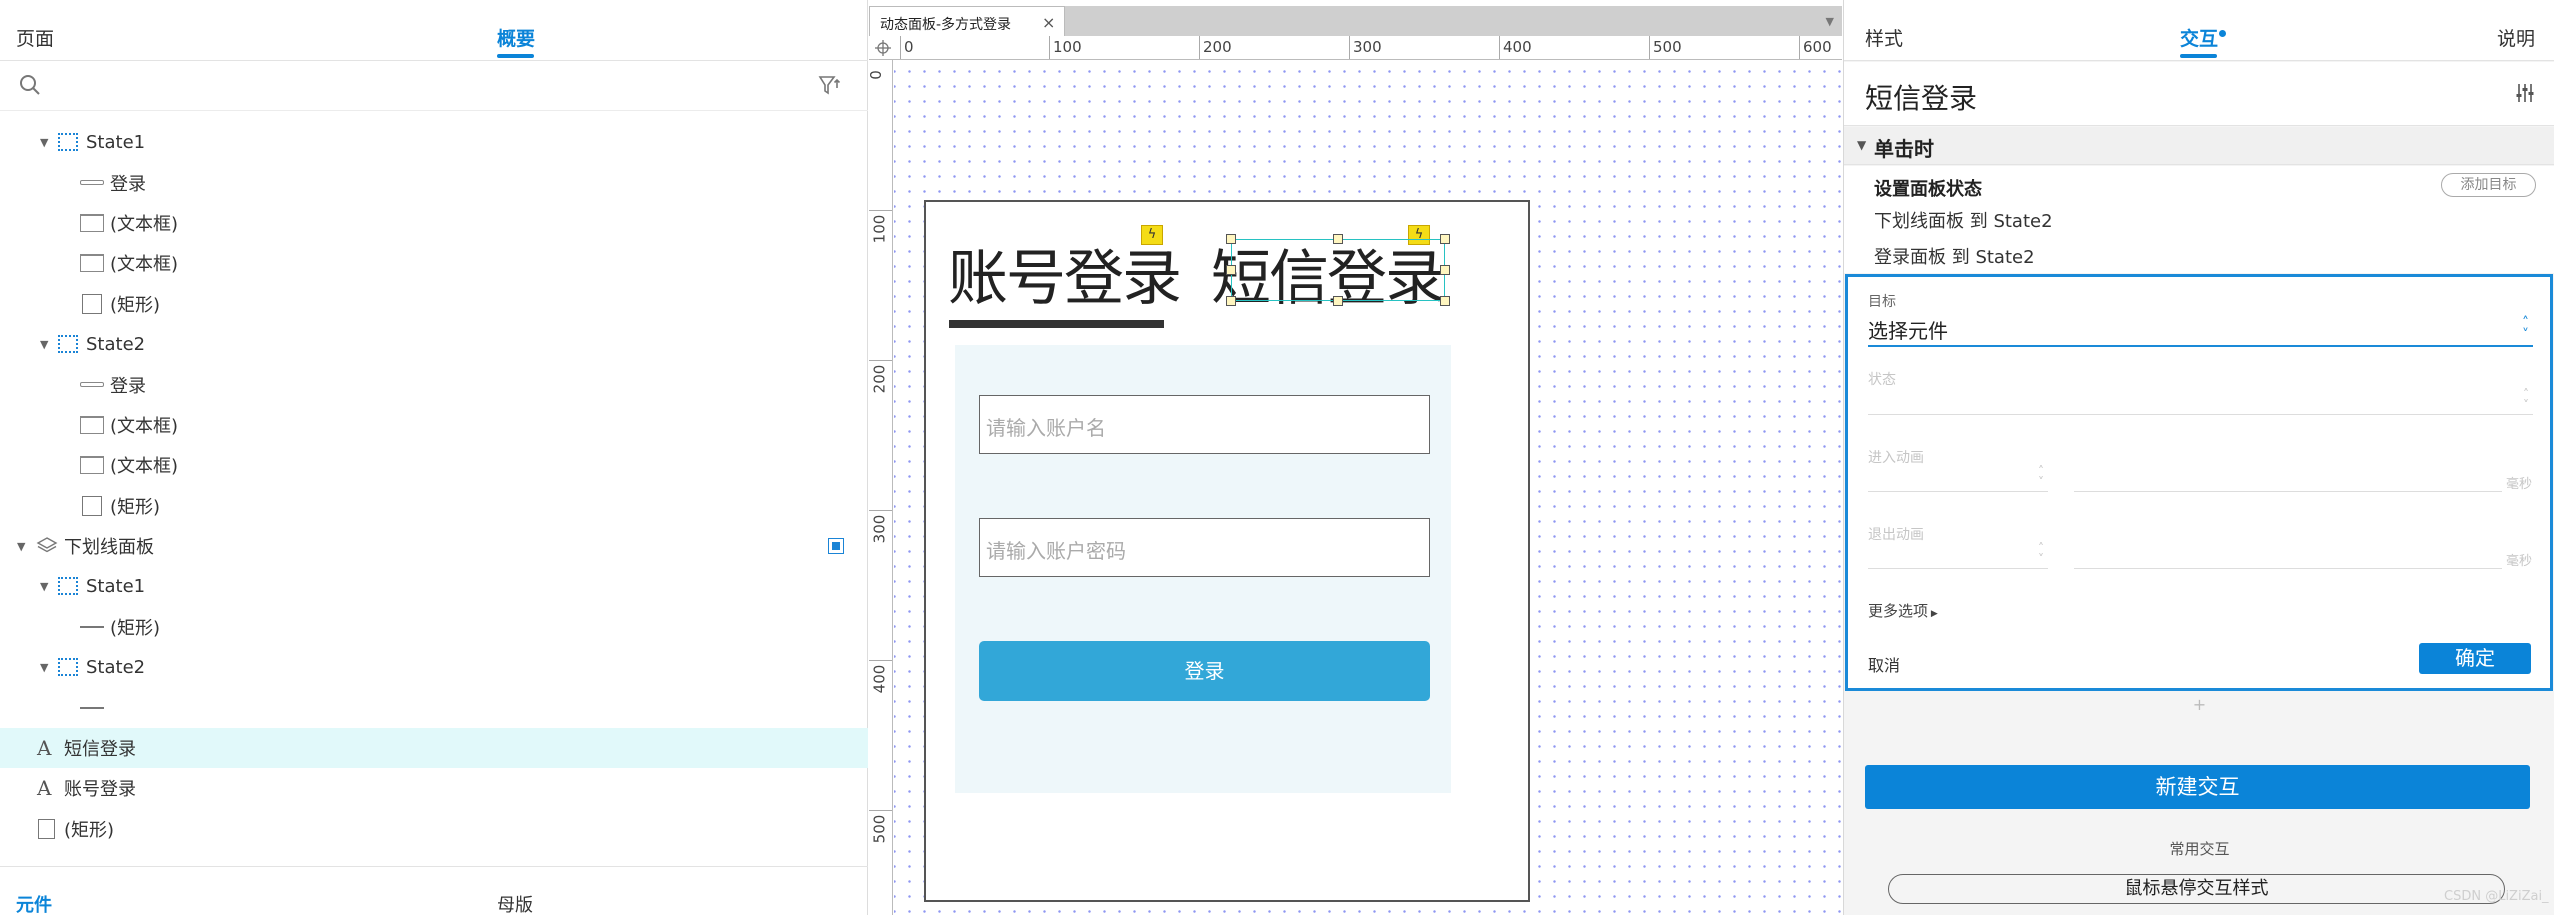 Image resolution: width=2554 pixels, height=915 pixels. What do you see at coordinates (2288, 479) in the screenshot?
I see `enter-duration-input` at bounding box center [2288, 479].